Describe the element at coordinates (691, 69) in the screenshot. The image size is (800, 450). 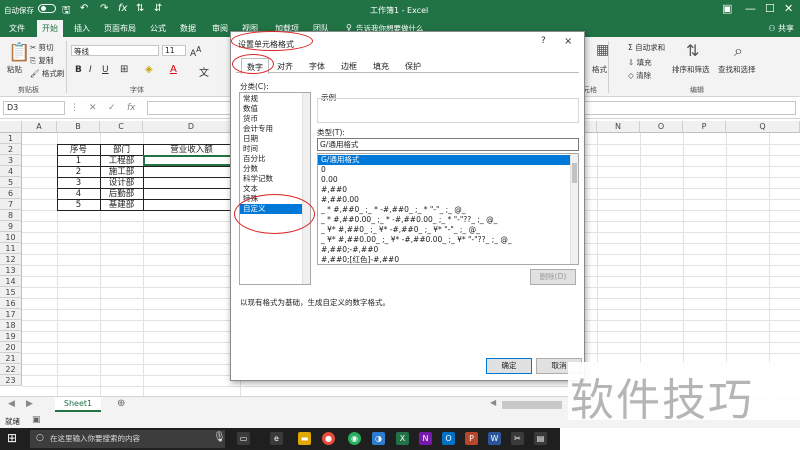
I see `sort-filter-label: 排序和筛选` at that location.